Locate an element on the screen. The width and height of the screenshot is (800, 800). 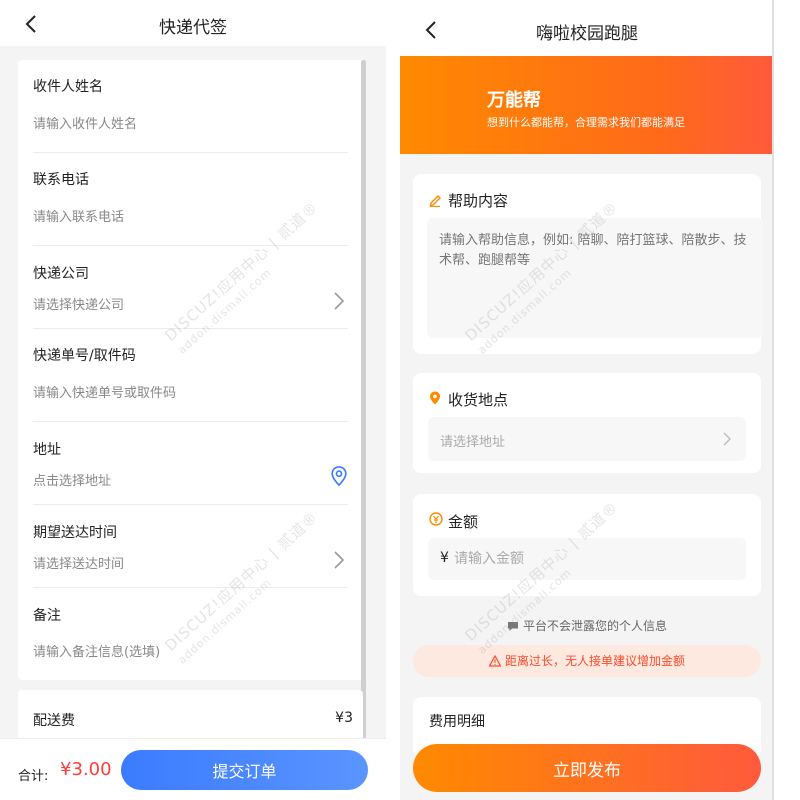
scrollbar is located at coordinates (363, 400).